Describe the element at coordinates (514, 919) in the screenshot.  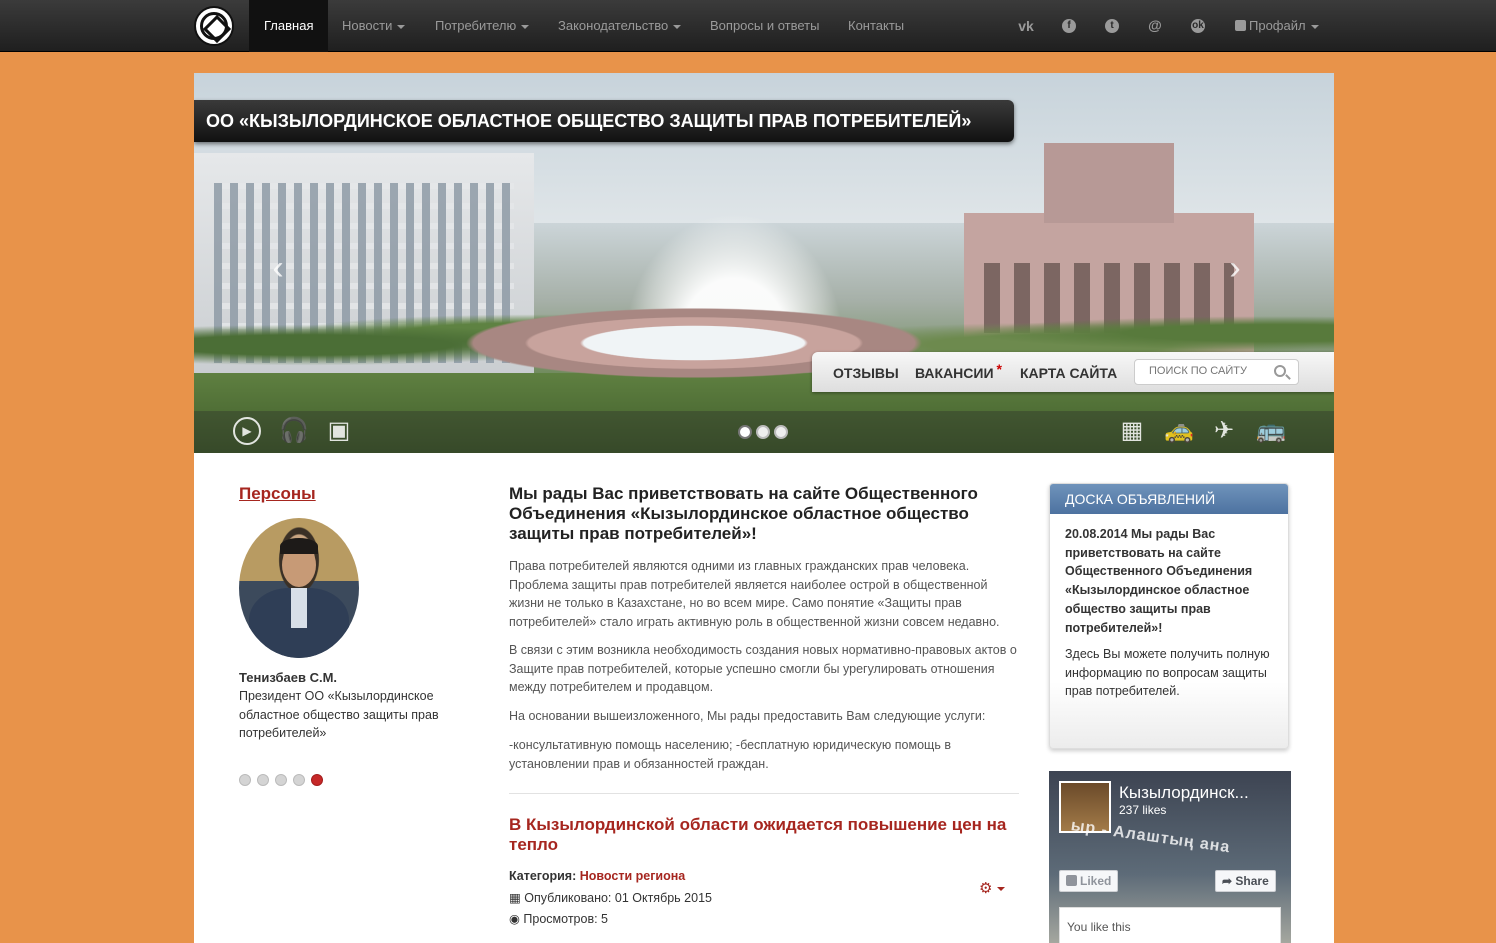
I see `eye-icon: ◉` at that location.